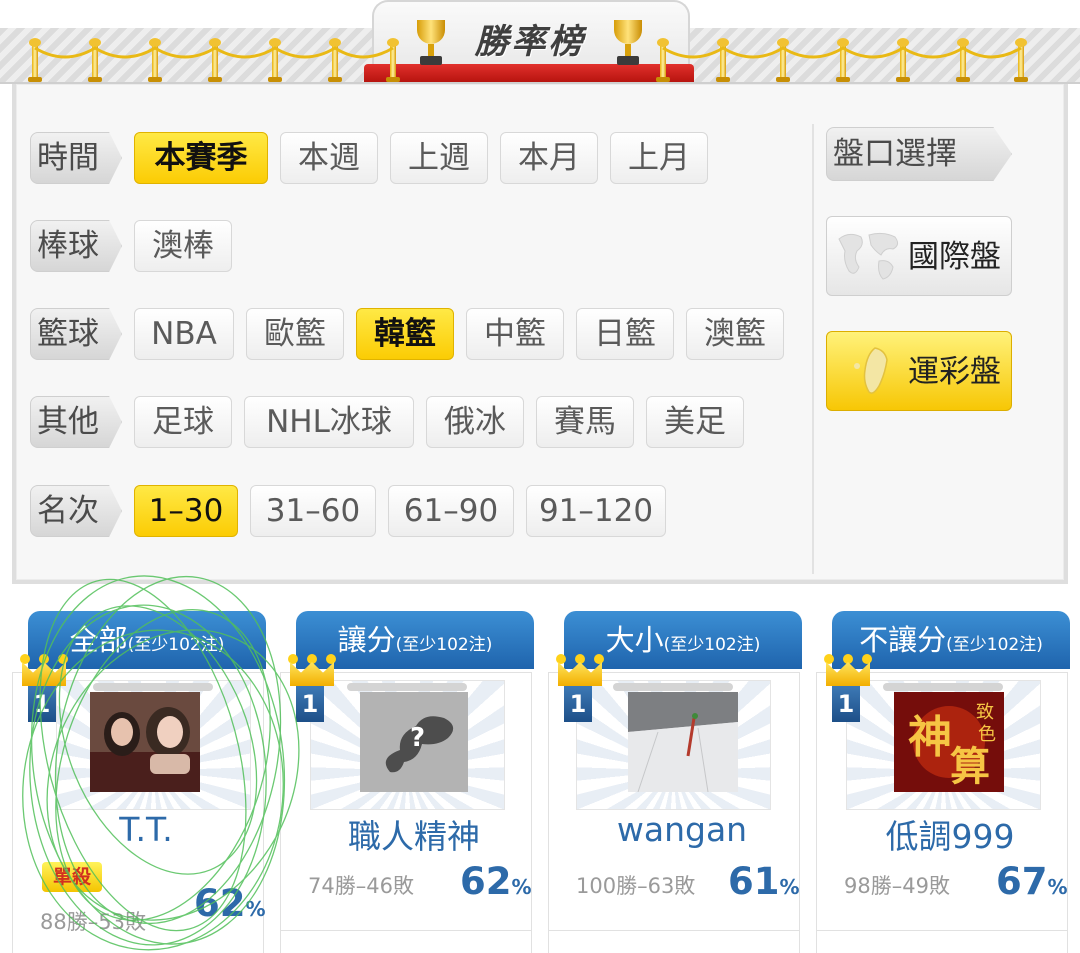 This screenshot has width=1080, height=953. What do you see at coordinates (930, 737) in the screenshot?
I see `svg-text: 神` at bounding box center [930, 737].